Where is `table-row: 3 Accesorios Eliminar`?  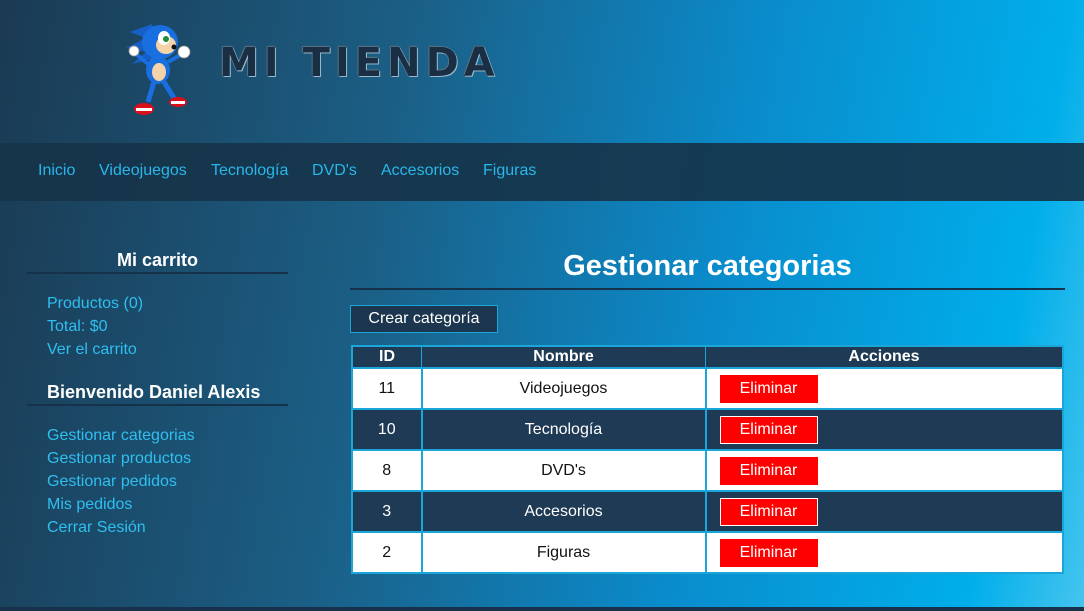
table-row: 3 Accesorios Eliminar is located at coordinates (707, 511).